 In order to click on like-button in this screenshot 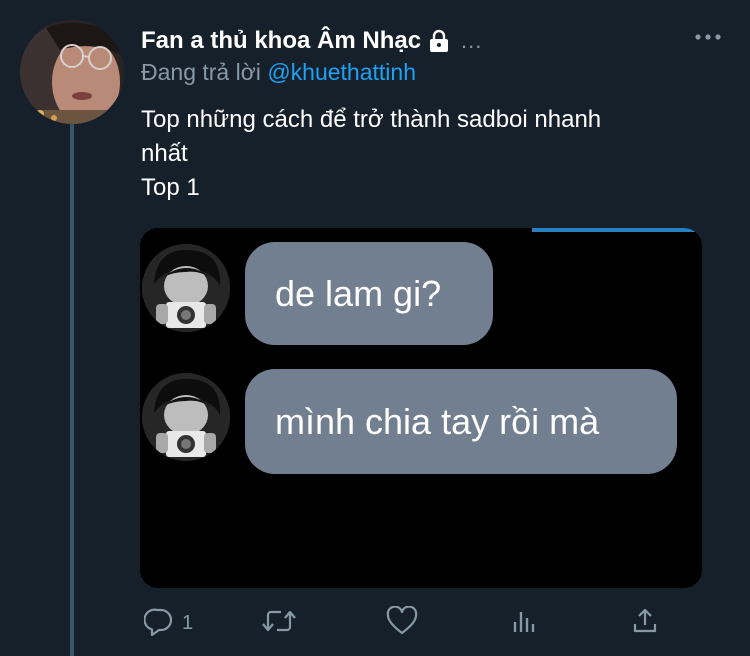, I will do `click(402, 623)`.